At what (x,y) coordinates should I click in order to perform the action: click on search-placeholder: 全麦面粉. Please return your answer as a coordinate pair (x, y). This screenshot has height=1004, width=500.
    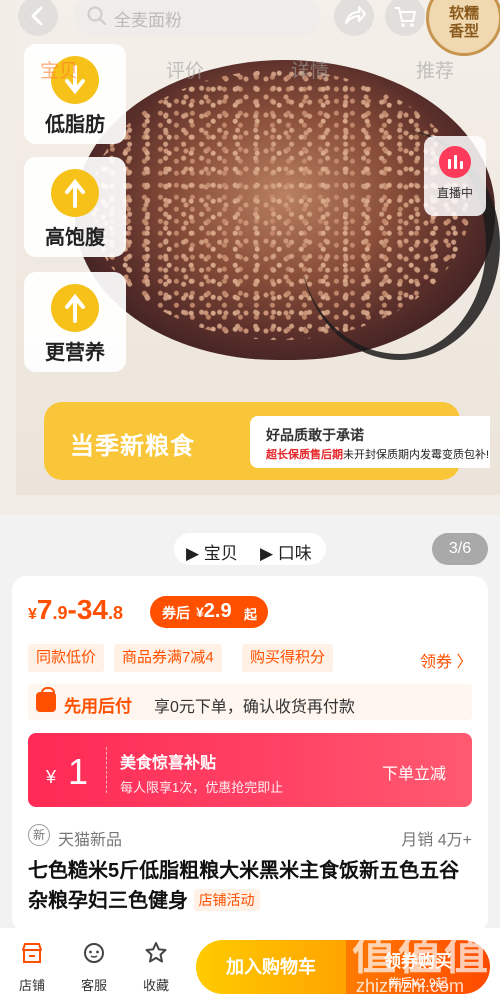
    Looking at the image, I should click on (148, 20).